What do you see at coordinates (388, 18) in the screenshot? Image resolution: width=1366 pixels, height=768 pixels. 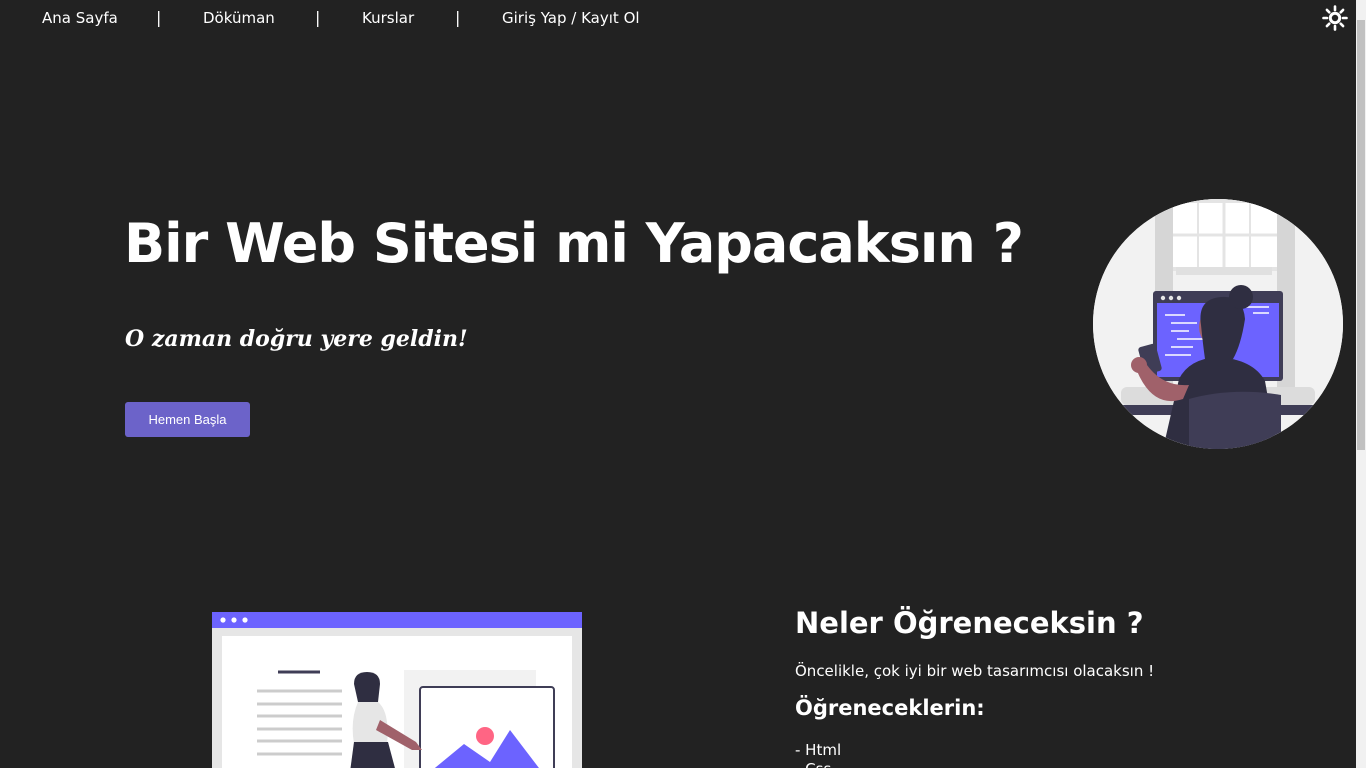 I see `nav-link-courses: Kurslar` at bounding box center [388, 18].